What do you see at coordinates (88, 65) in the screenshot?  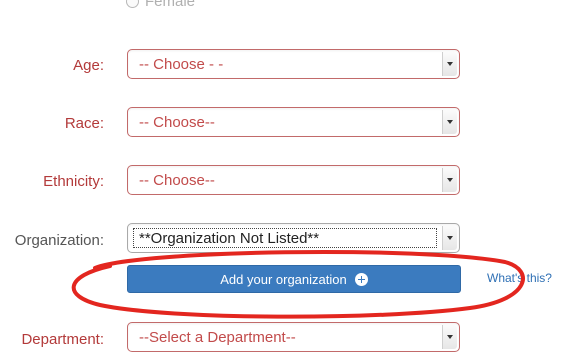 I see `age-label: Age:` at bounding box center [88, 65].